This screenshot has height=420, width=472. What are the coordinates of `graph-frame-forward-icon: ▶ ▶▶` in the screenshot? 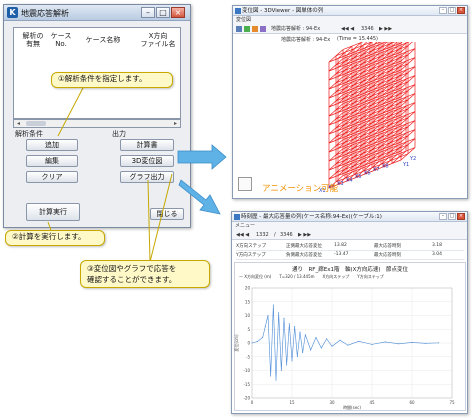 It's located at (304, 235).